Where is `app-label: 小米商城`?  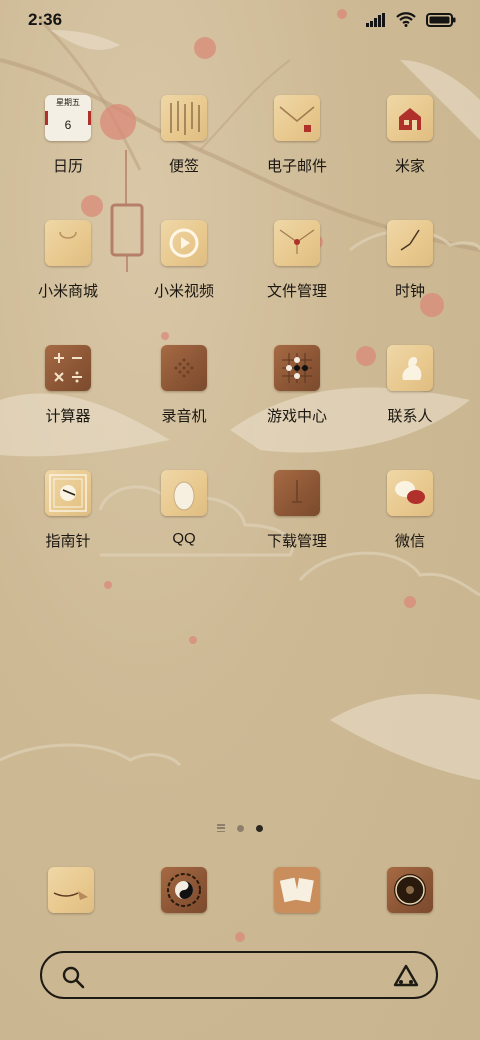 app-label: 小米商城 is located at coordinates (67, 291).